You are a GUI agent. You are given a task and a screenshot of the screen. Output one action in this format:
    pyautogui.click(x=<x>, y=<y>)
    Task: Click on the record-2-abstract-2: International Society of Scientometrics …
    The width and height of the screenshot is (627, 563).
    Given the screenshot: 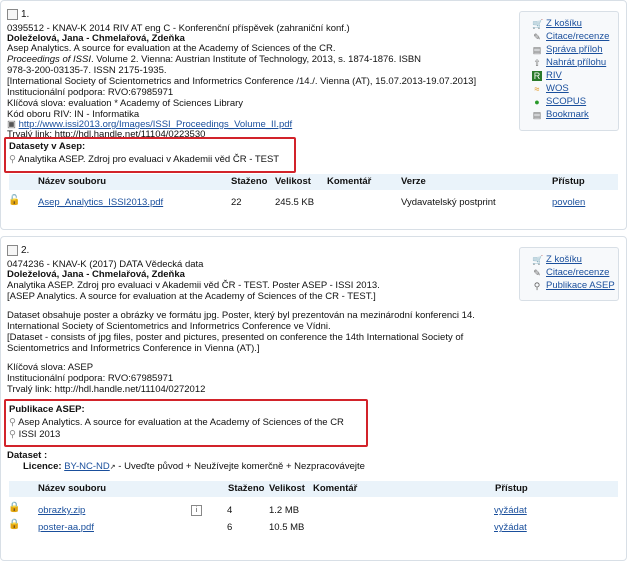 What is the action you would take?
    pyautogui.click(x=169, y=326)
    